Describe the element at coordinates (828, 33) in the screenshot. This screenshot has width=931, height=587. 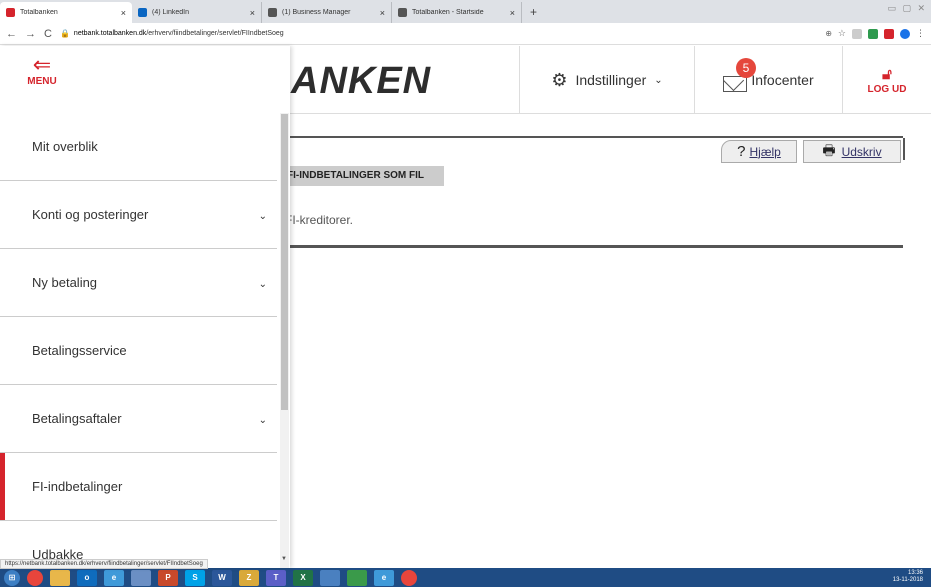
I see `zoom-icon: ⊕` at that location.